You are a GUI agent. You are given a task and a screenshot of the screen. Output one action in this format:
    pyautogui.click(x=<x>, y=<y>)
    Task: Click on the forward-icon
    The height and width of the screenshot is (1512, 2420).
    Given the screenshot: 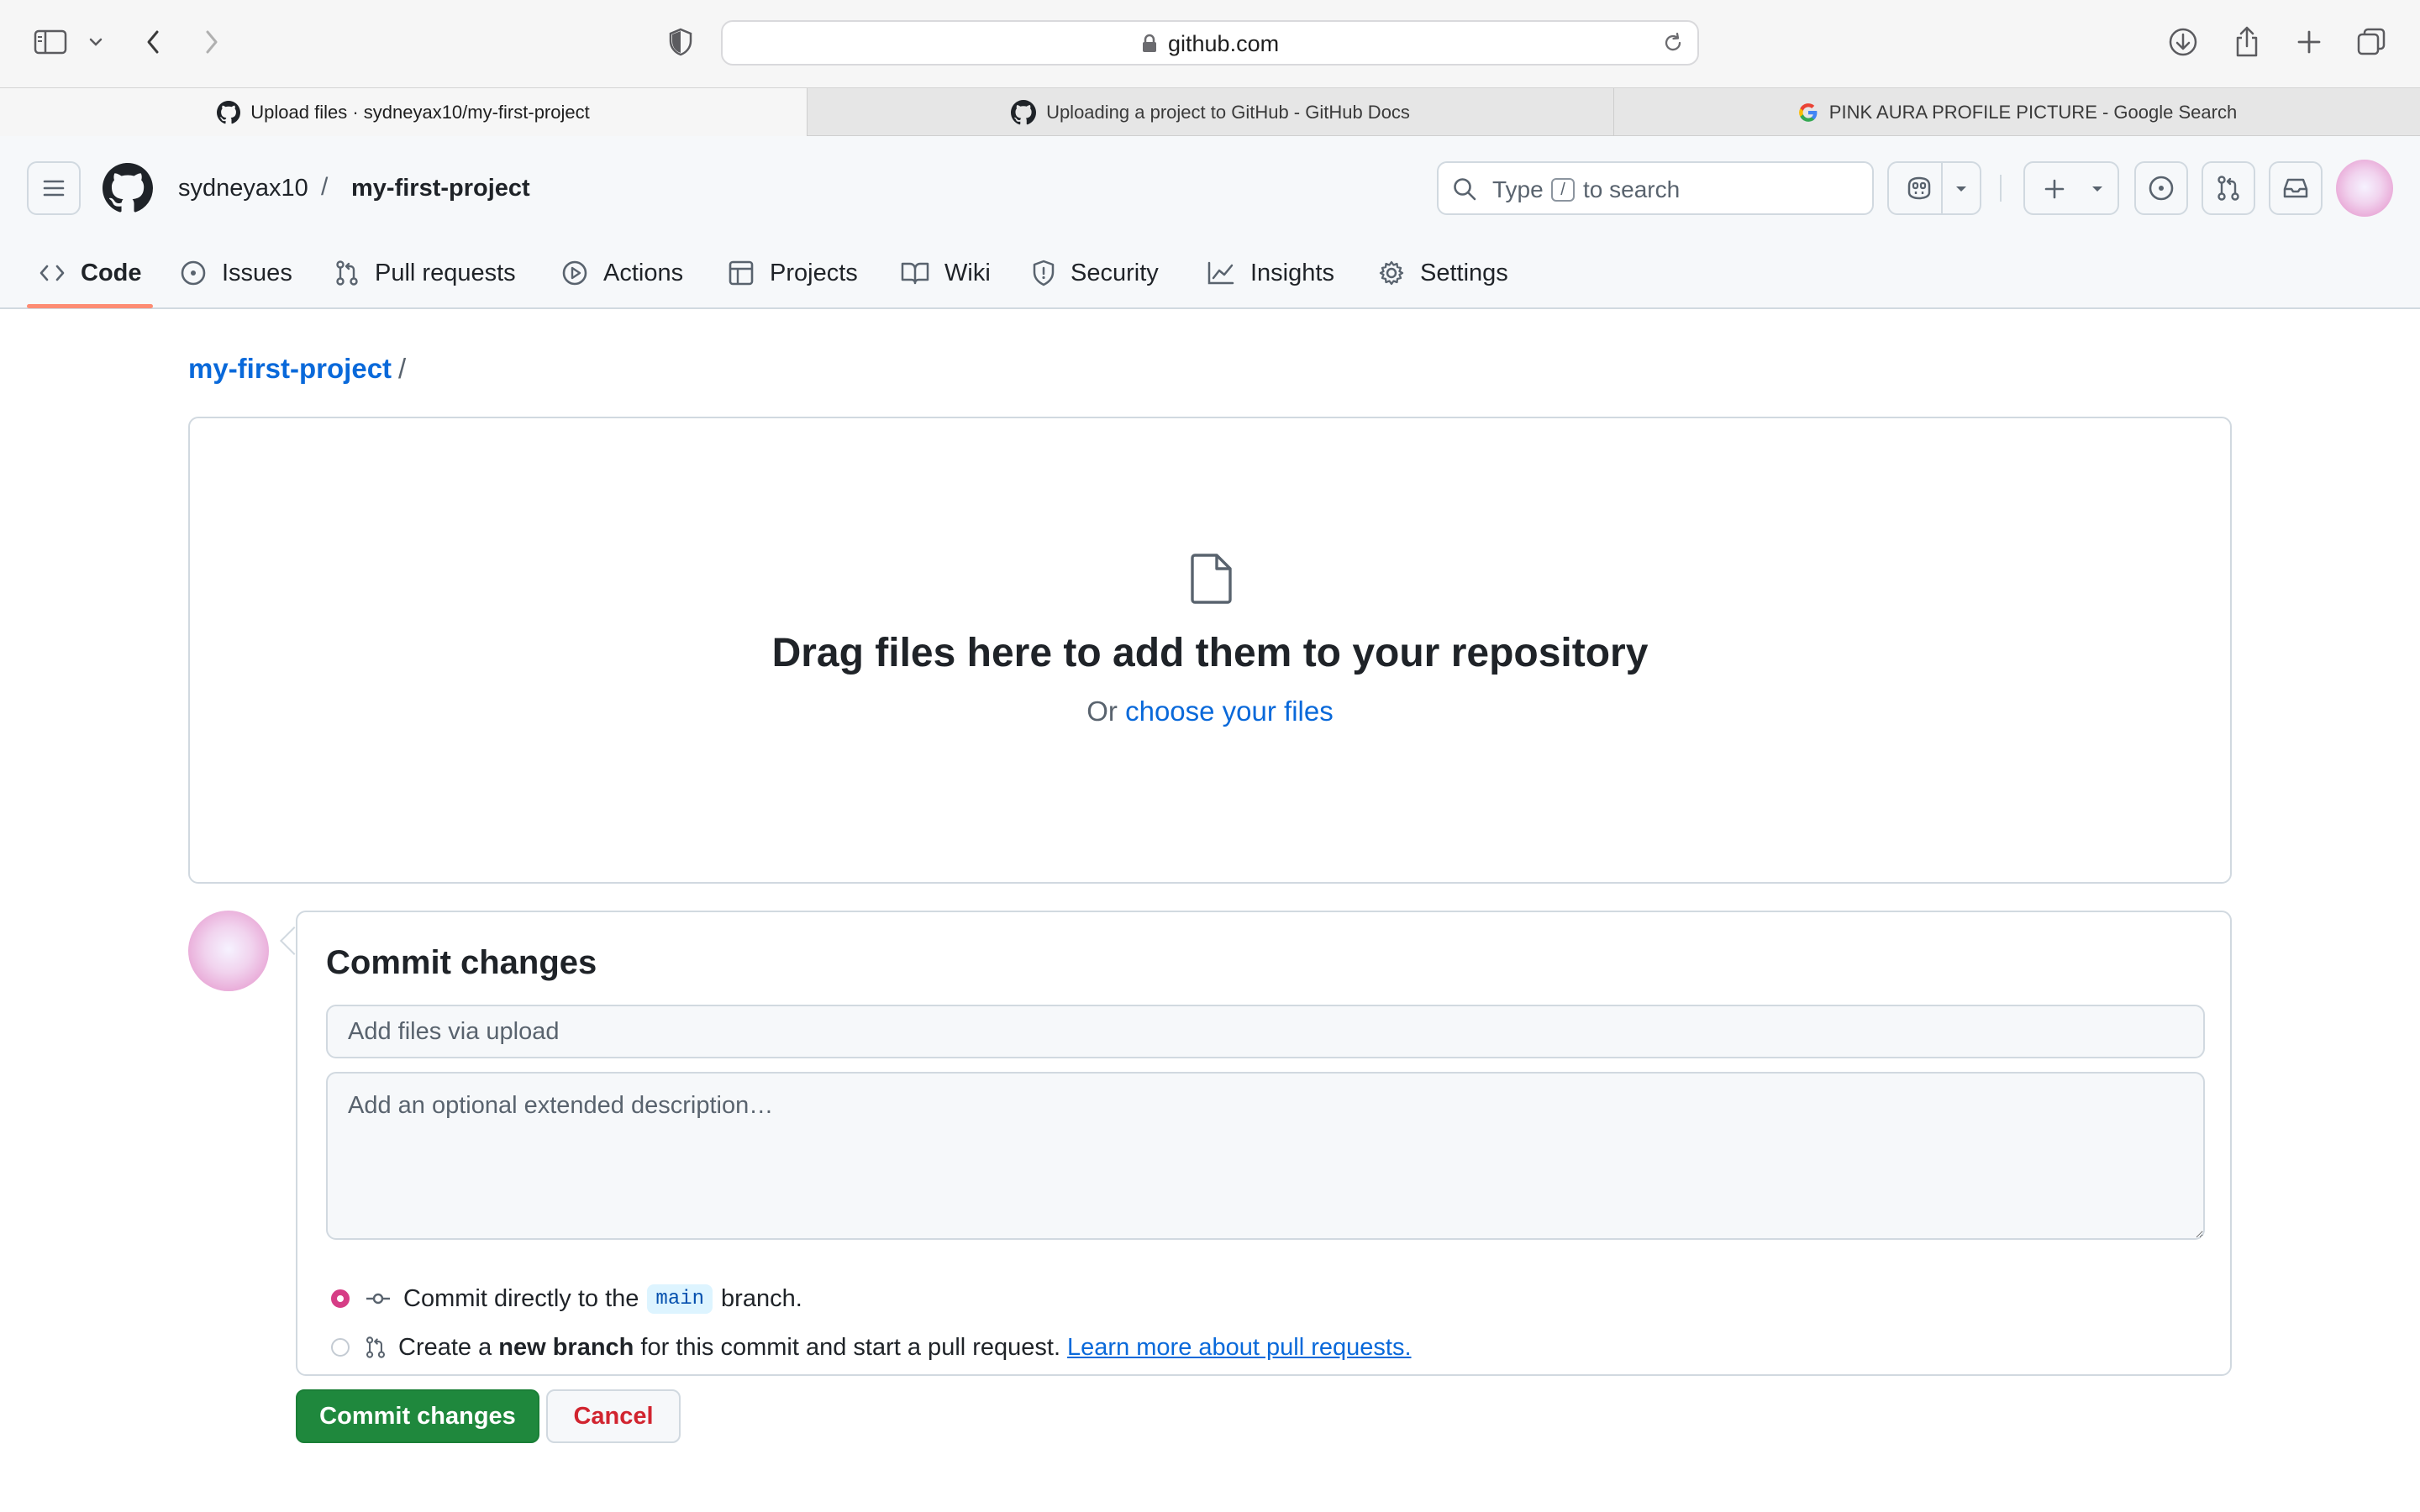 What is the action you would take?
    pyautogui.click(x=212, y=42)
    